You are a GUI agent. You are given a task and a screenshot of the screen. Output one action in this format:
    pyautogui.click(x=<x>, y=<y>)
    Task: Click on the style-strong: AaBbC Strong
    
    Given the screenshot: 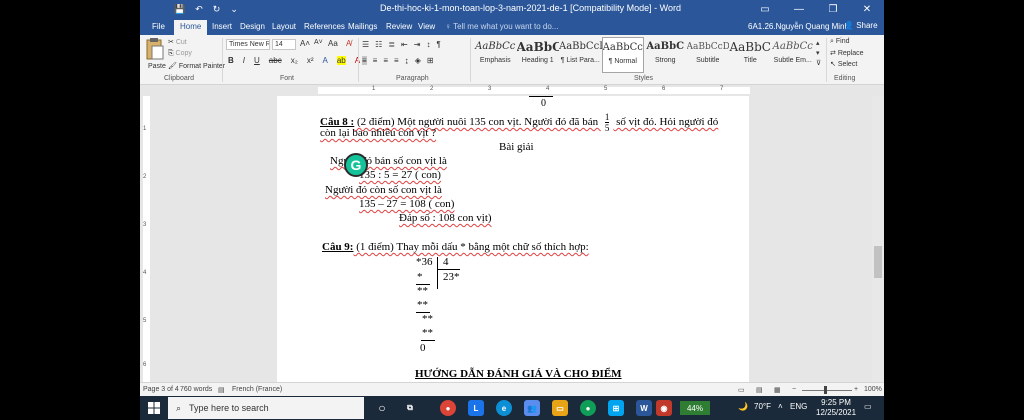 What is the action you would take?
    pyautogui.click(x=665, y=55)
    